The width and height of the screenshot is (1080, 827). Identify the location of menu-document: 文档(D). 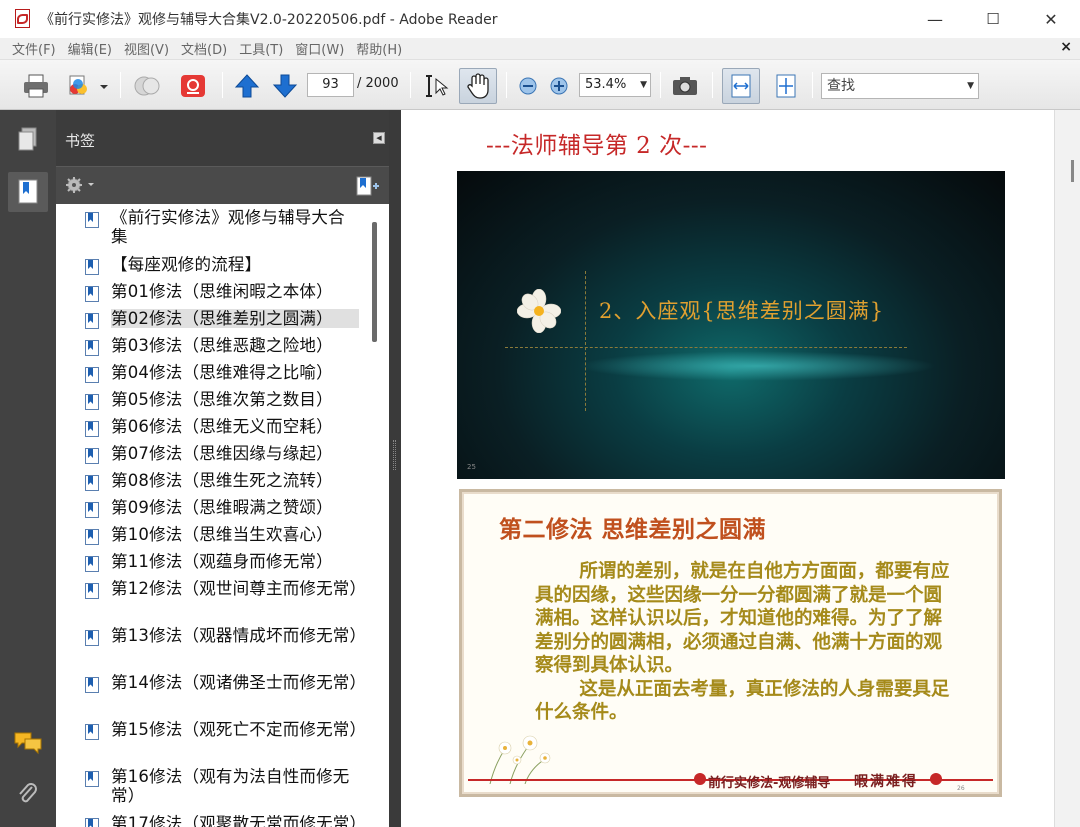
(204, 48).